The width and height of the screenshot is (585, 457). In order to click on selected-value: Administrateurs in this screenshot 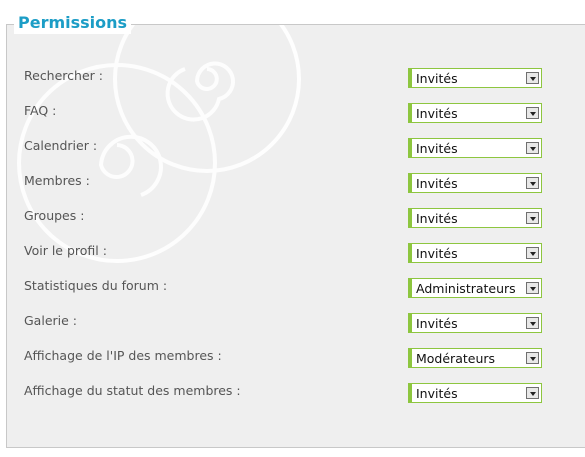, I will do `click(466, 288)`.